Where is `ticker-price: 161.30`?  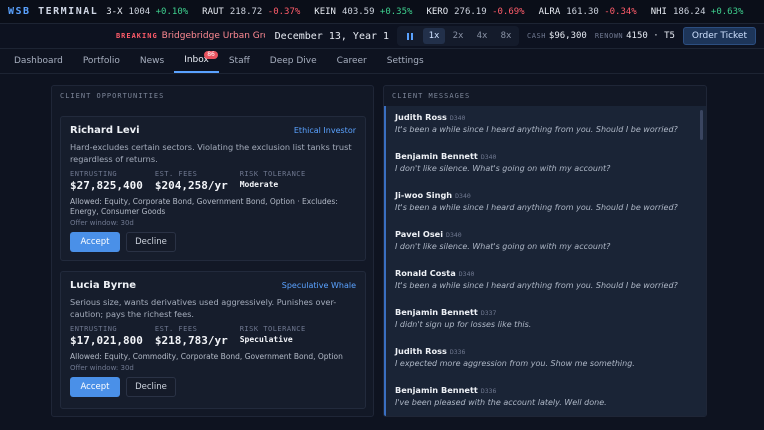 ticker-price: 161.30 is located at coordinates (582, 11).